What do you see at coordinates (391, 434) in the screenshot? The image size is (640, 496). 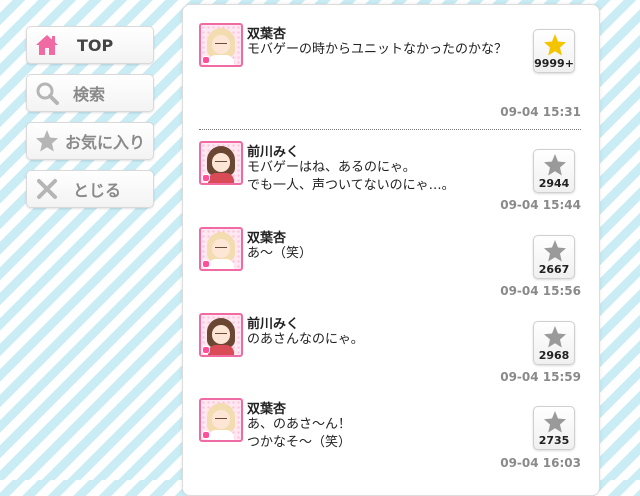 I see `list-item: 双葉杏 あ、のあさ～ん！ つかなそ～（笑） 2735 09-04 16:03` at bounding box center [391, 434].